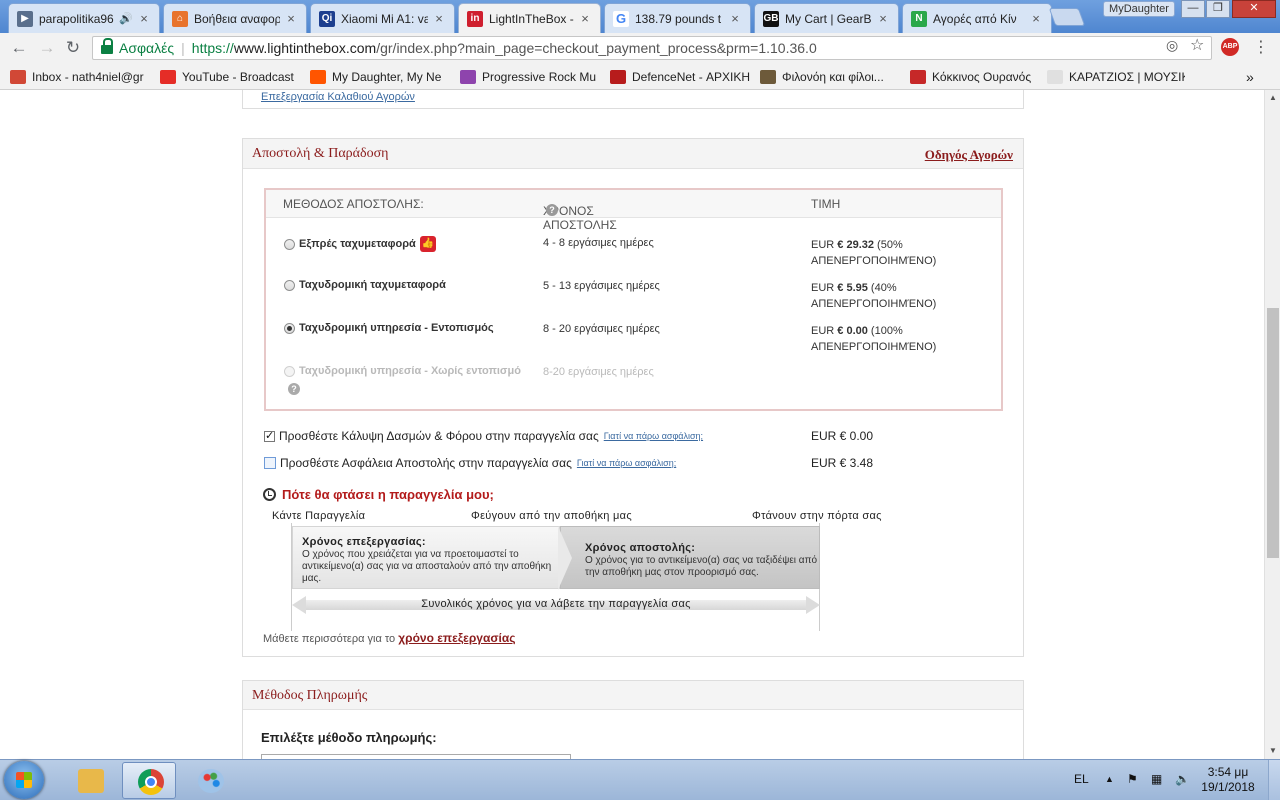 This screenshot has width=1280, height=800. What do you see at coordinates (1218, 9) in the screenshot?
I see `maximize-button: ❐` at bounding box center [1218, 9].